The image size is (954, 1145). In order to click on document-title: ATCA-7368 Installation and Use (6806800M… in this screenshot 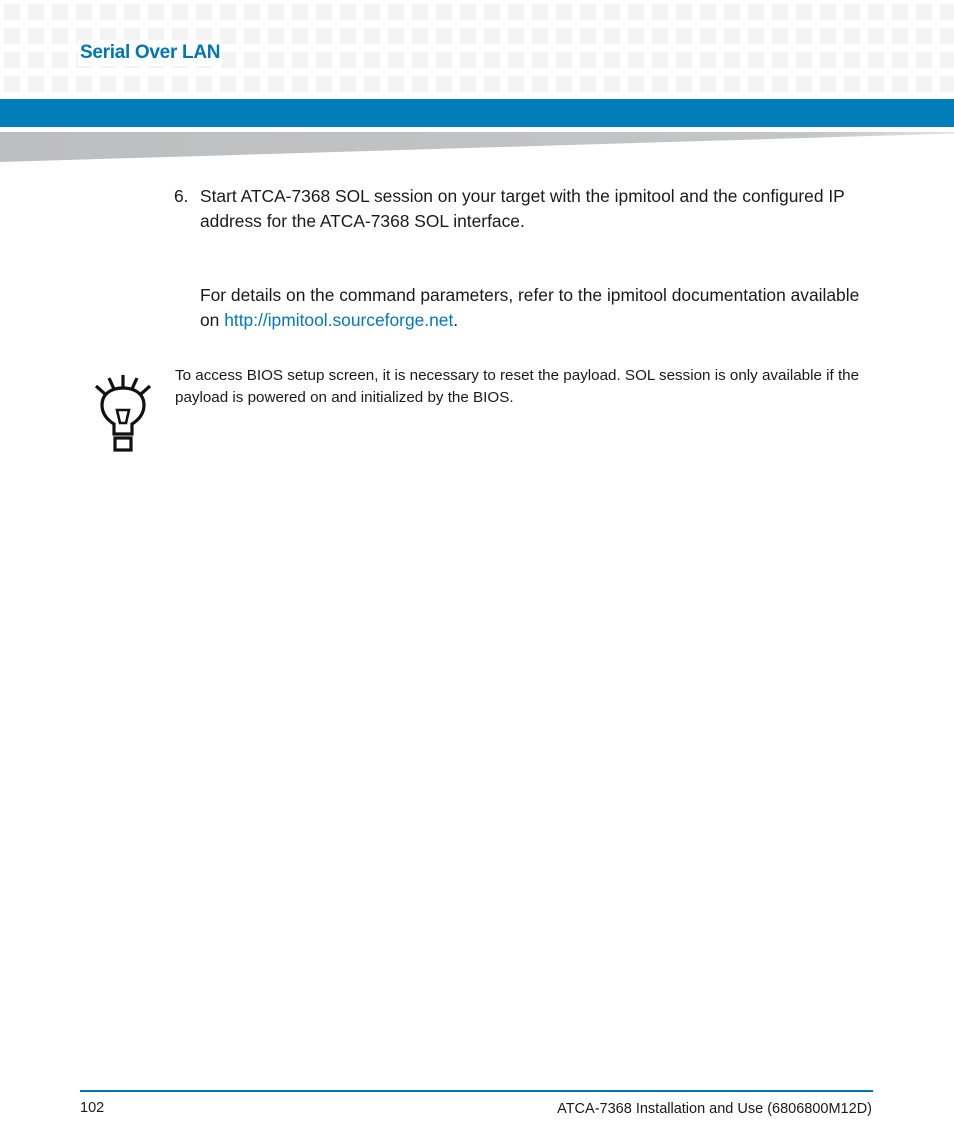, I will do `click(714, 1109)`.